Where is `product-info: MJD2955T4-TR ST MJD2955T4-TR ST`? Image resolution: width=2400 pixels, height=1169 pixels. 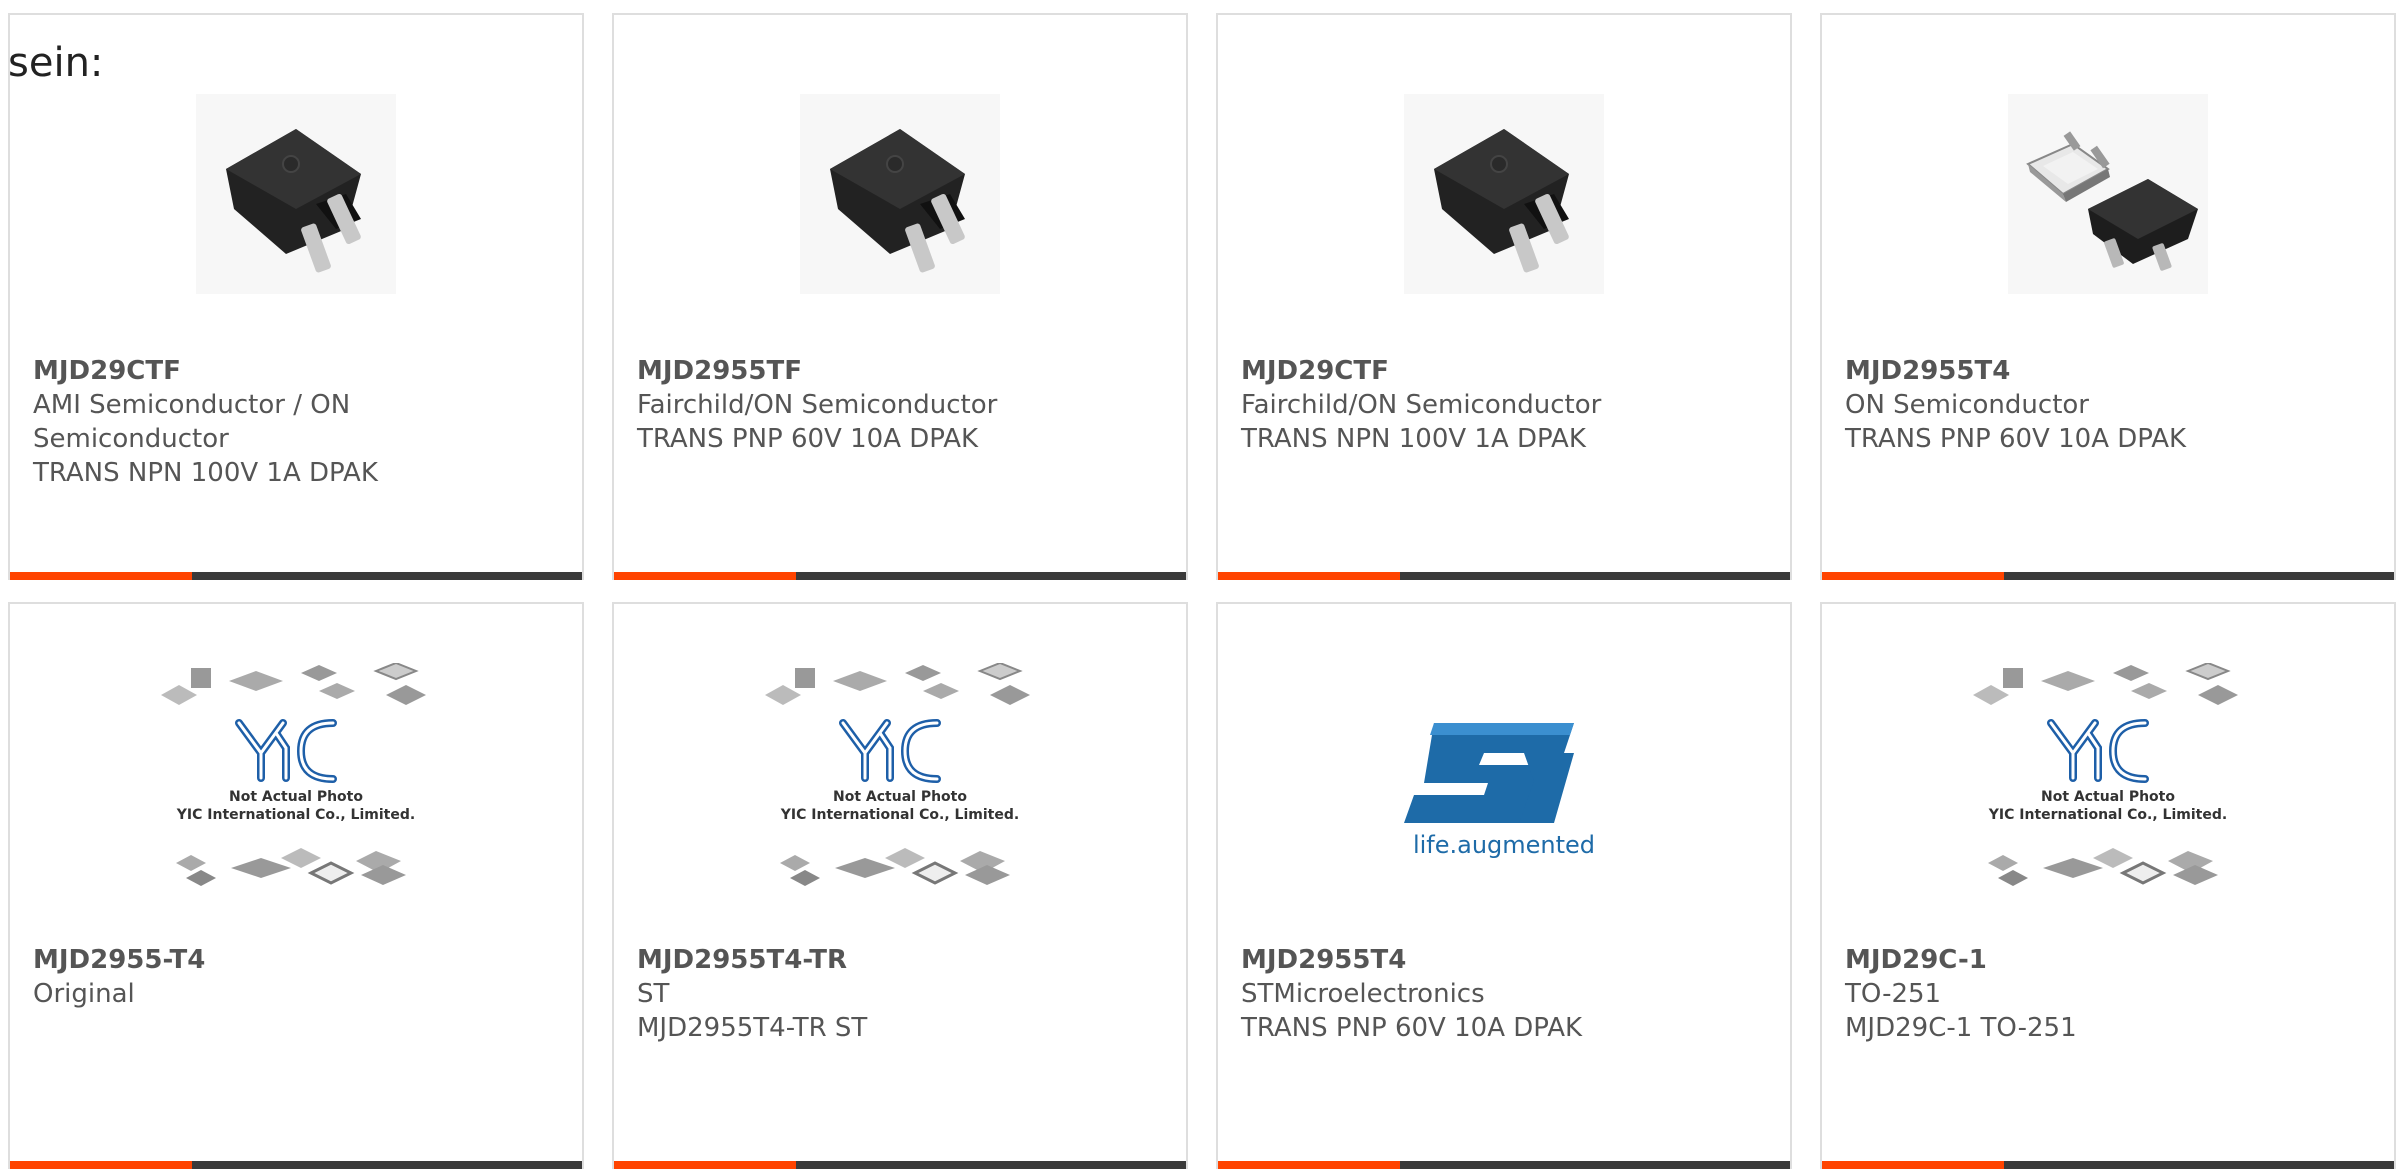
product-info: MJD2955T4-TR ST MJD2955T4-TR ST is located at coordinates (900, 994).